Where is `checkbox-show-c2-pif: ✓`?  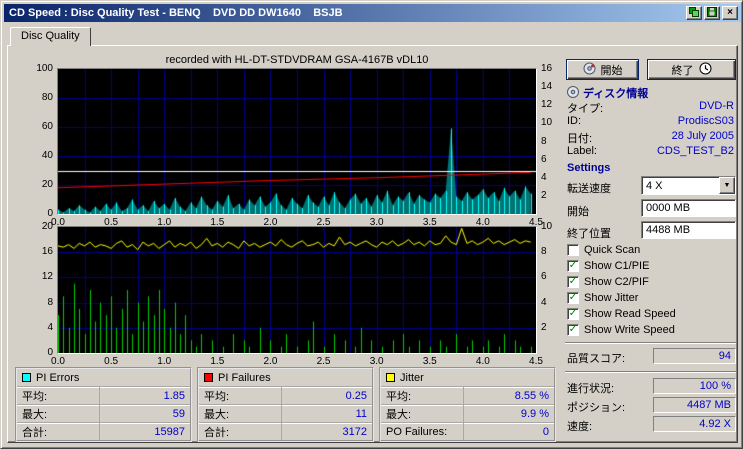 checkbox-show-c2-pif: ✓ is located at coordinates (573, 282).